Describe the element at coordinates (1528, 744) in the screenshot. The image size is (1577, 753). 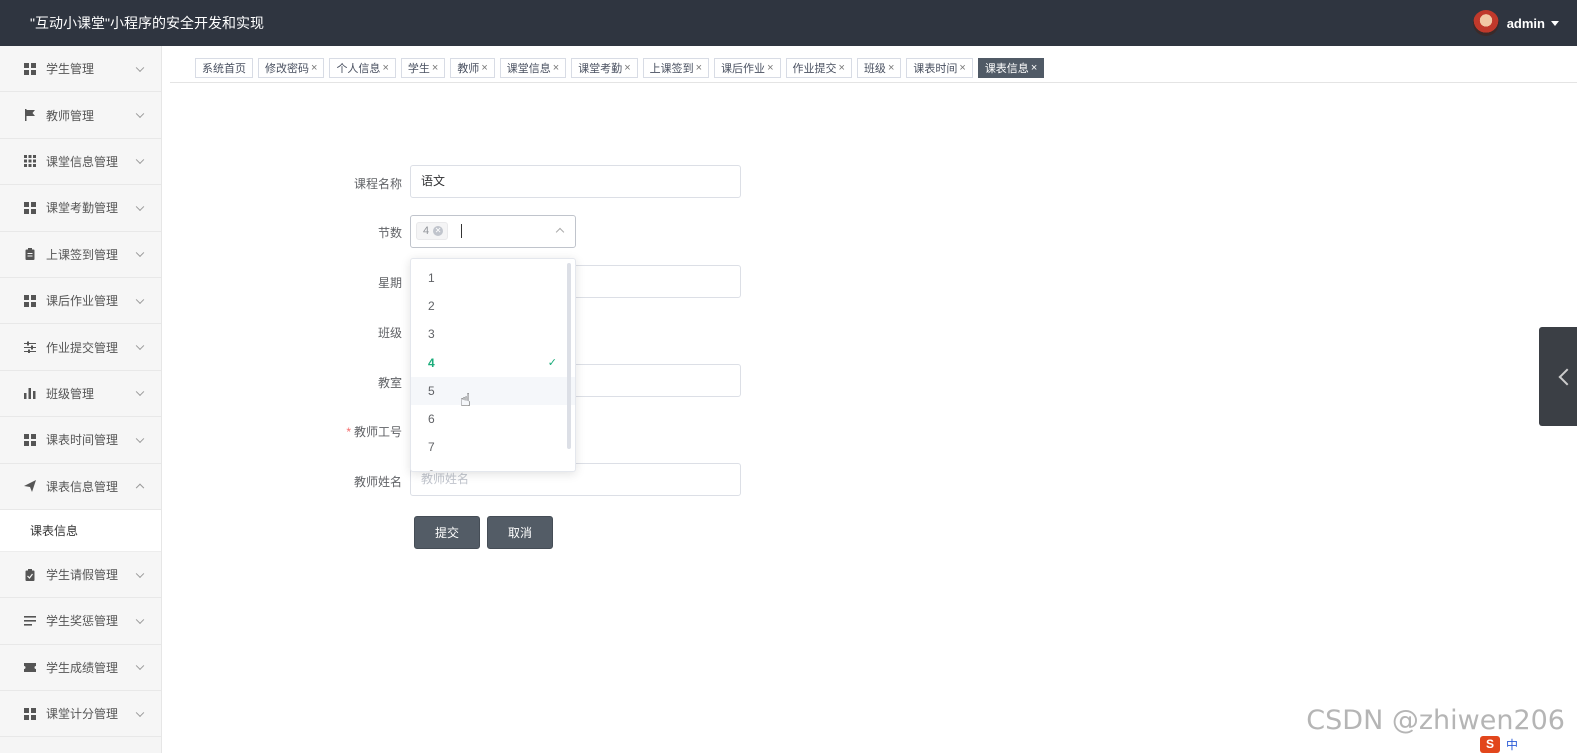
I see `ime-toolbar: S 中` at that location.